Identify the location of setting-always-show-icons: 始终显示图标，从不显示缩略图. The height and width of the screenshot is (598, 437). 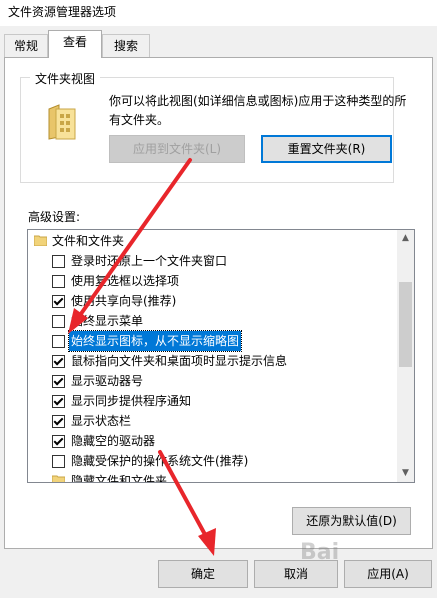
(212, 341).